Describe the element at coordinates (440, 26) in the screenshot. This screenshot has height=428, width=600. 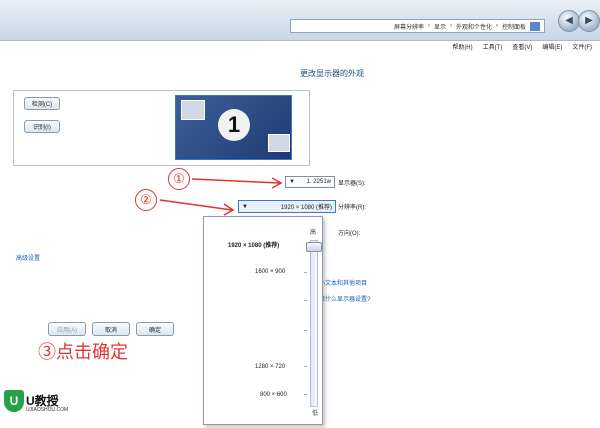
I see `breadcrumb-item: 显示` at that location.